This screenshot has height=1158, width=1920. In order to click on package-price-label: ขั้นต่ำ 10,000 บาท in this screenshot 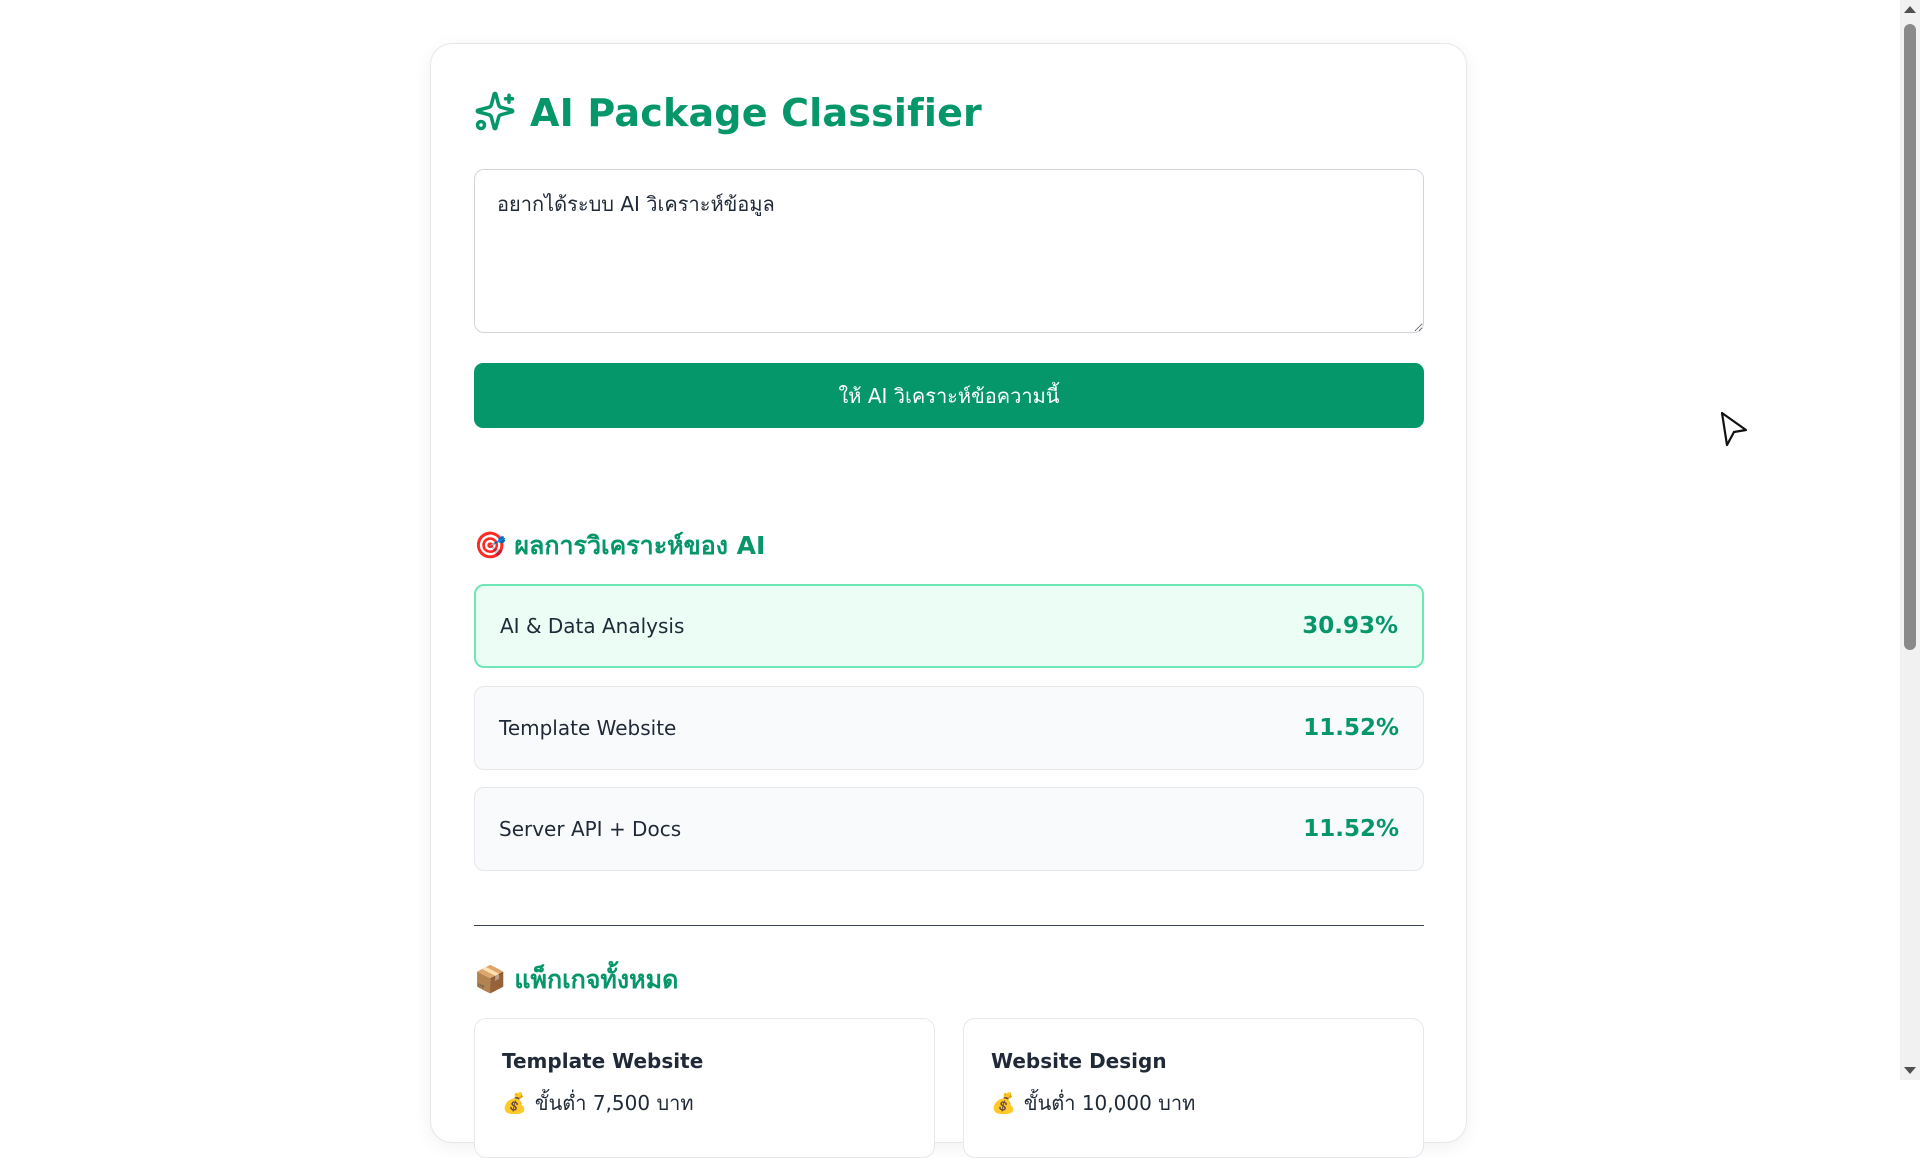, I will do `click(1109, 1103)`.